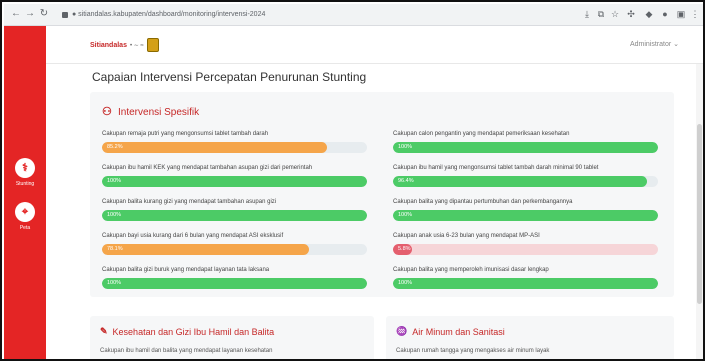 Image resolution: width=705 pixels, height=361 pixels. I want to click on panel-title: Intervensi Spesifik, so click(159, 112).